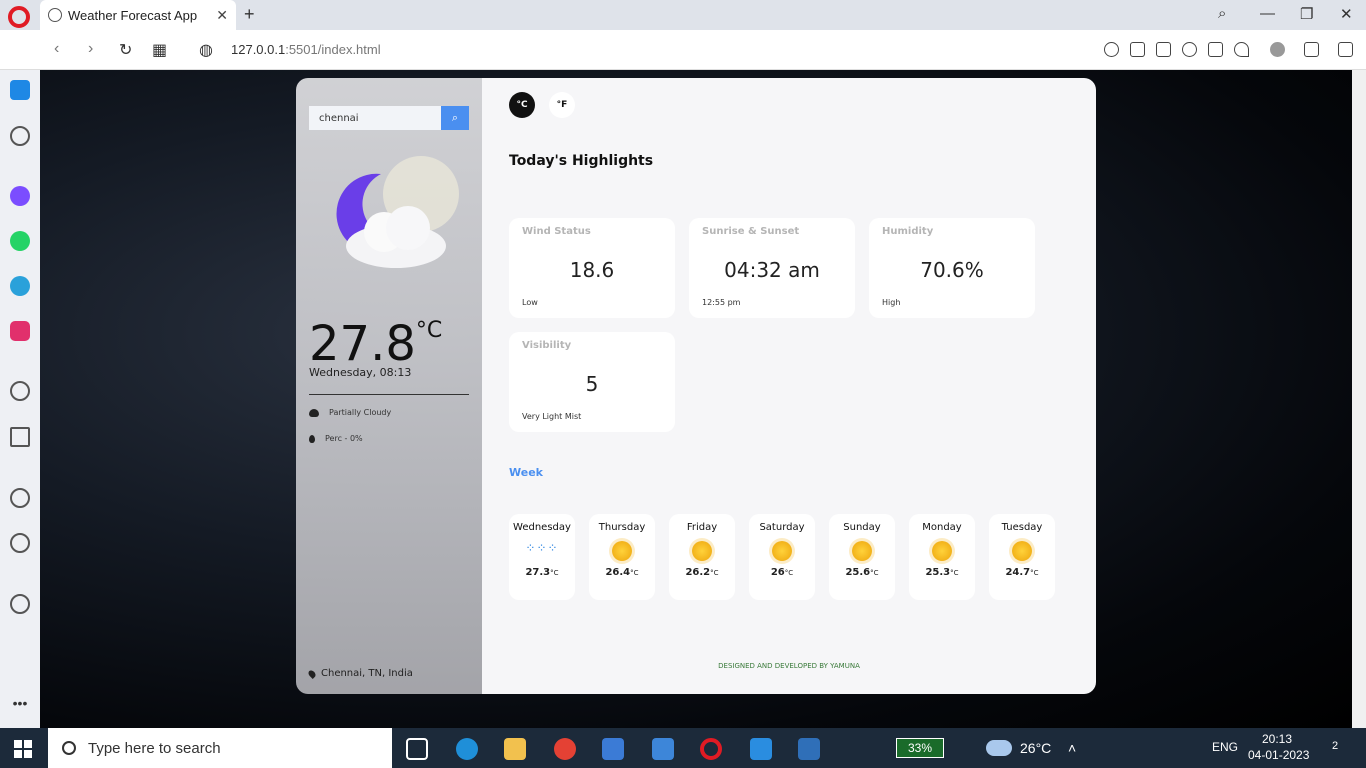 This screenshot has width=1366, height=768. I want to click on city-search-input, so click(375, 118).